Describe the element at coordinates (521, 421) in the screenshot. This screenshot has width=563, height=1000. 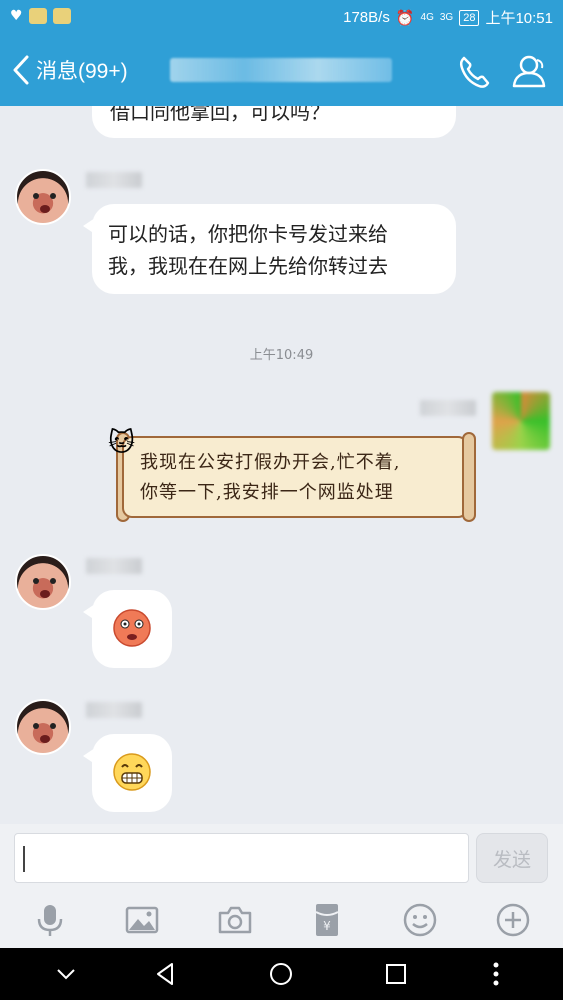
I see `my-avatar` at that location.